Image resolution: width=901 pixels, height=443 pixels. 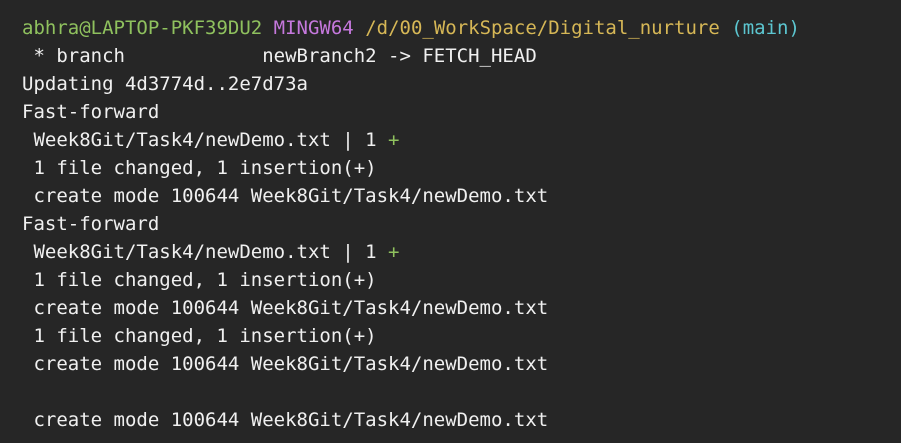 I want to click on output-updating-line: Updating 4d3774d..2e7d73a, so click(x=165, y=84).